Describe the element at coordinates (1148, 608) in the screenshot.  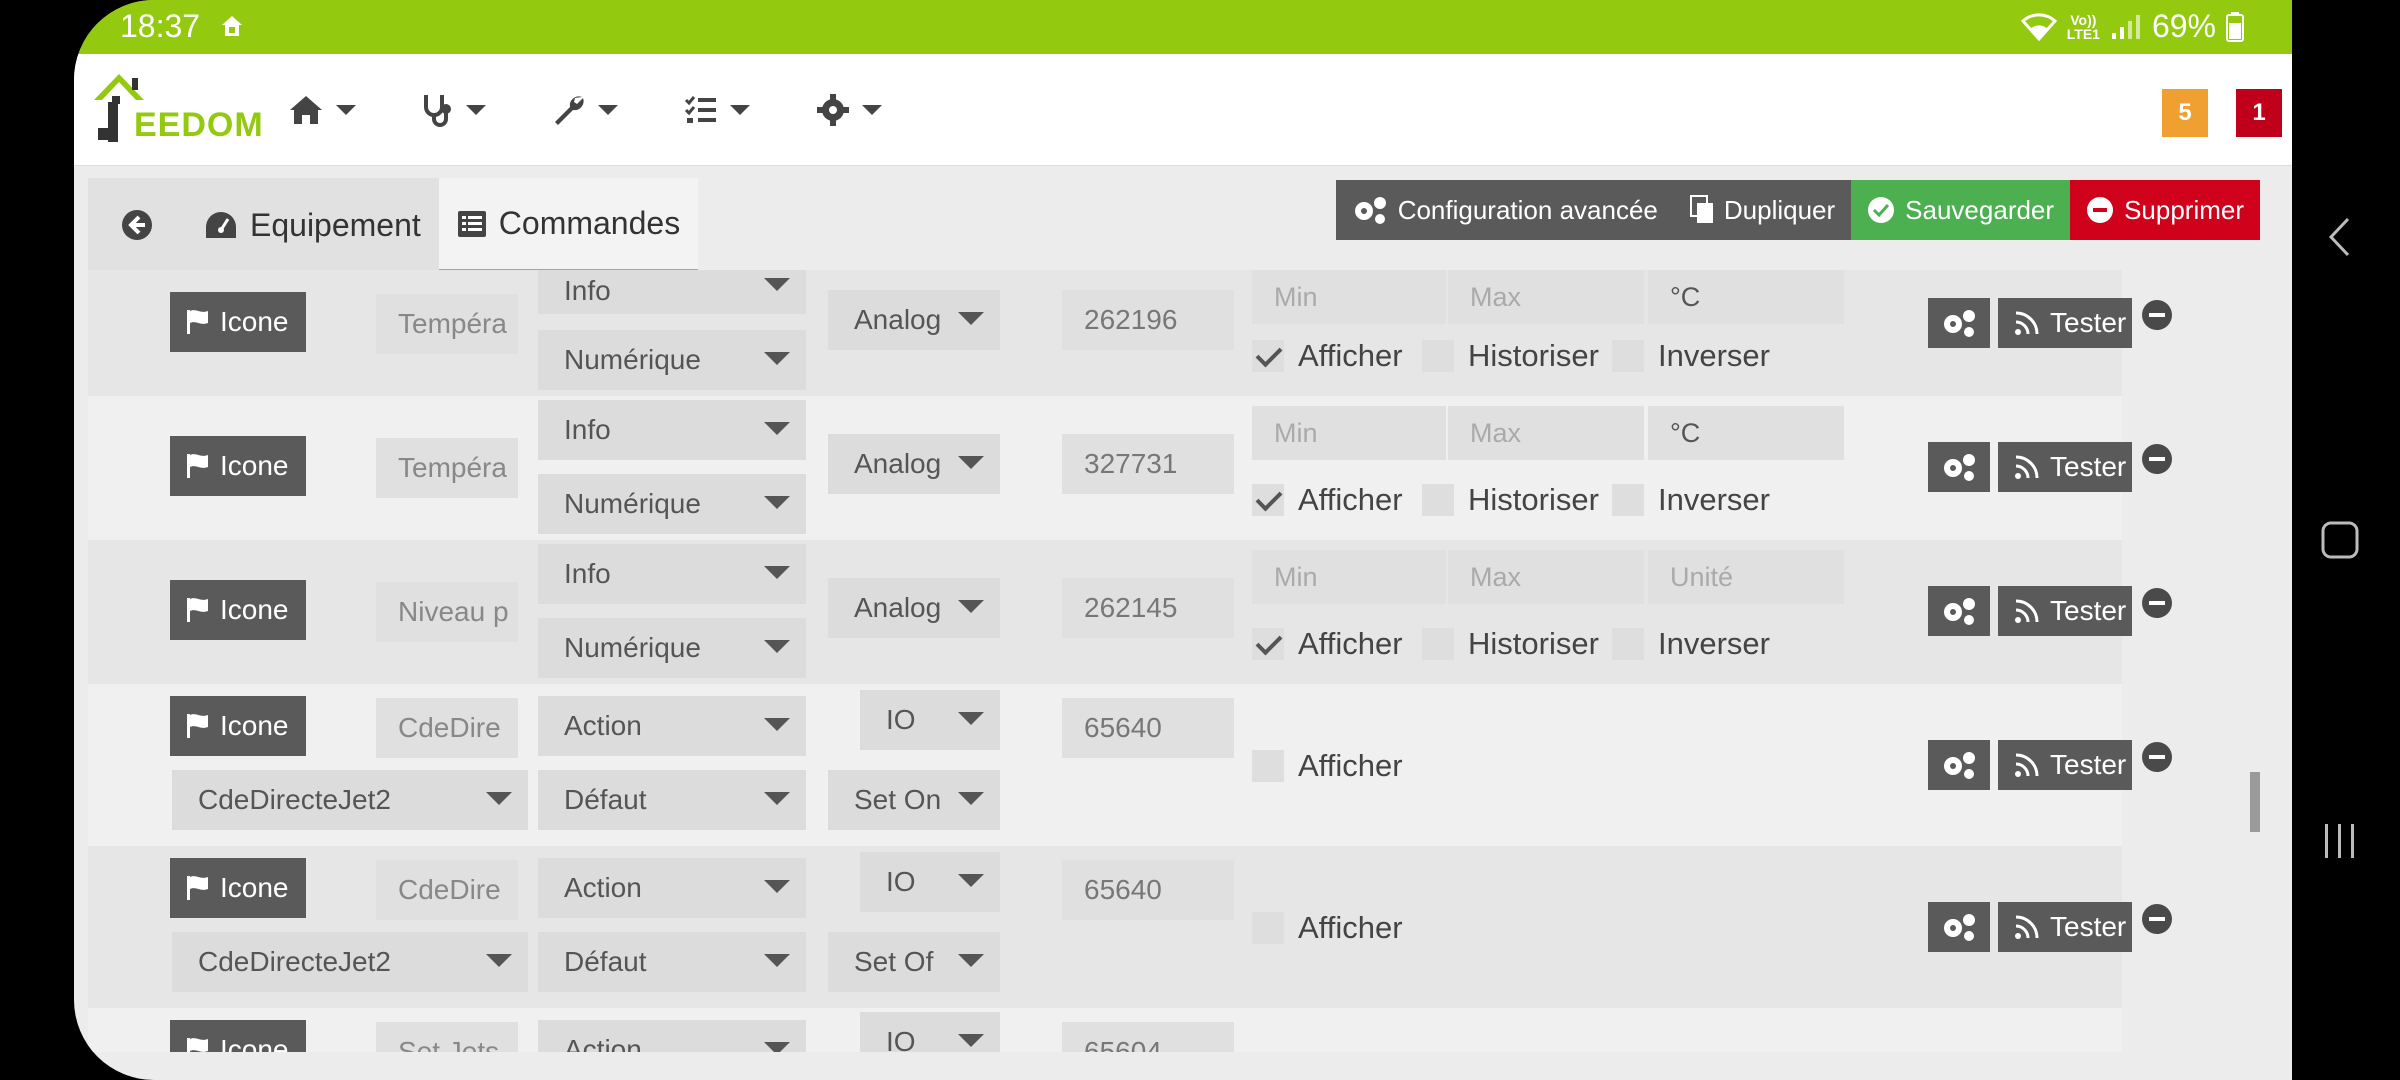
I see `logical-id-input: 262145` at that location.